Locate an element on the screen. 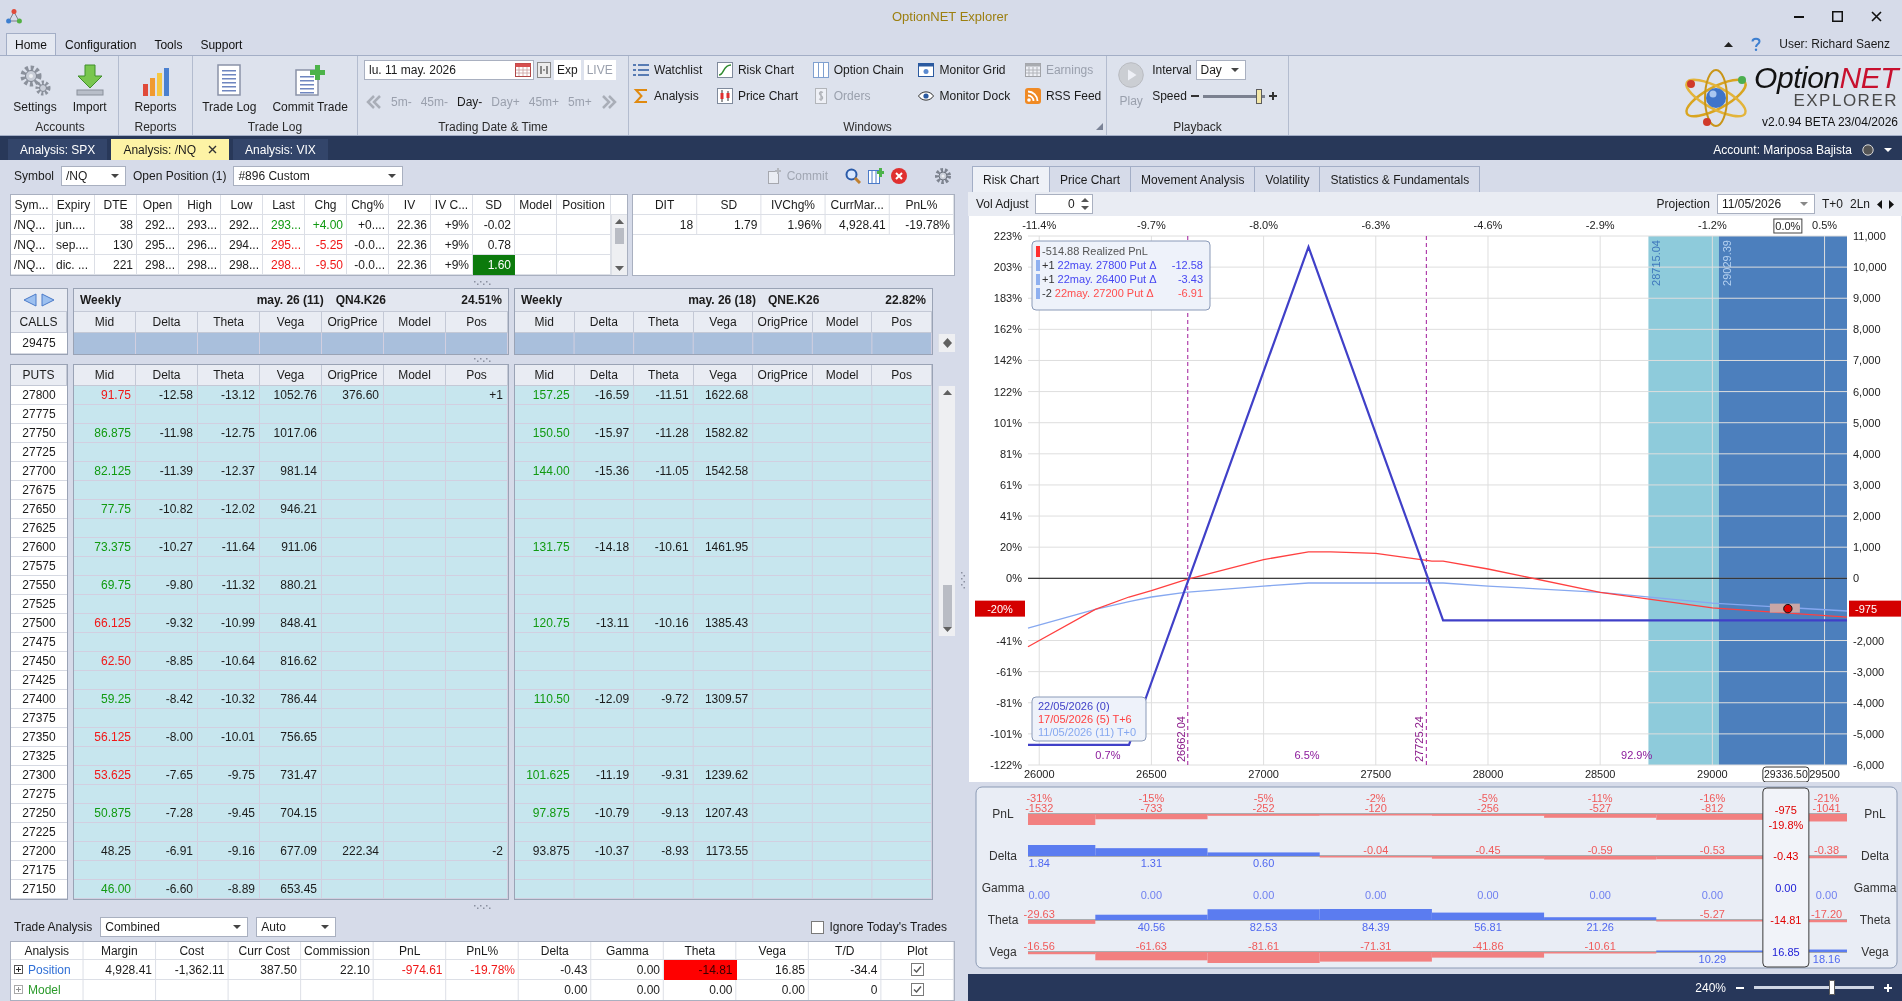  axis-label: 7,000 is located at coordinates (1867, 360).